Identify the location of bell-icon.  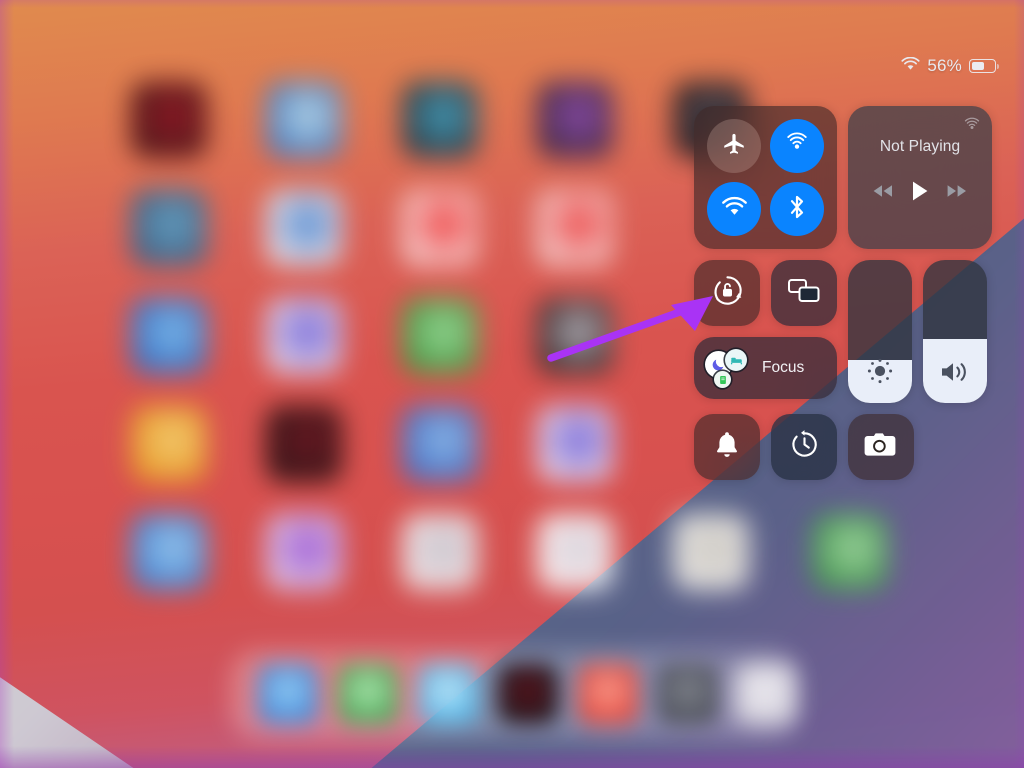
(727, 447).